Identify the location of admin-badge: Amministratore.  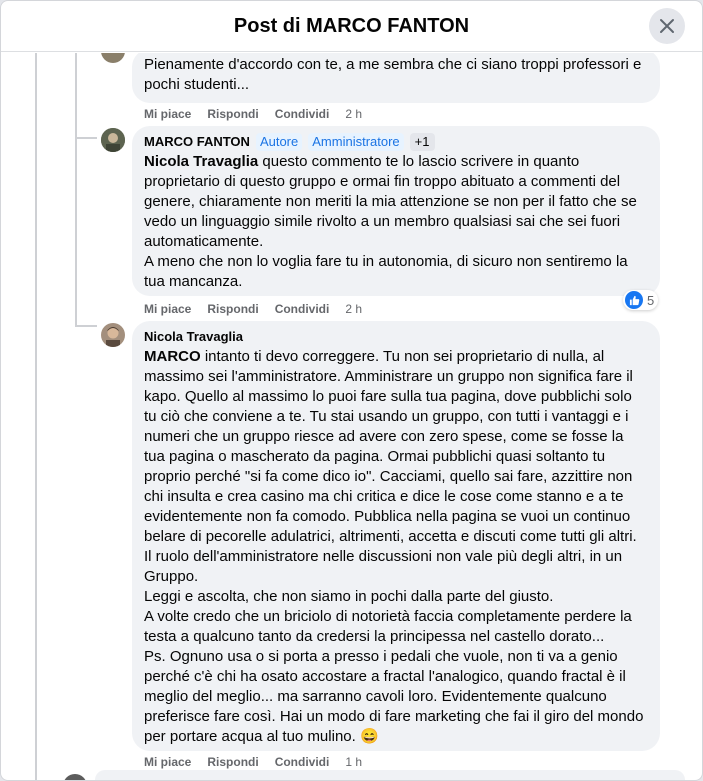
(356, 142).